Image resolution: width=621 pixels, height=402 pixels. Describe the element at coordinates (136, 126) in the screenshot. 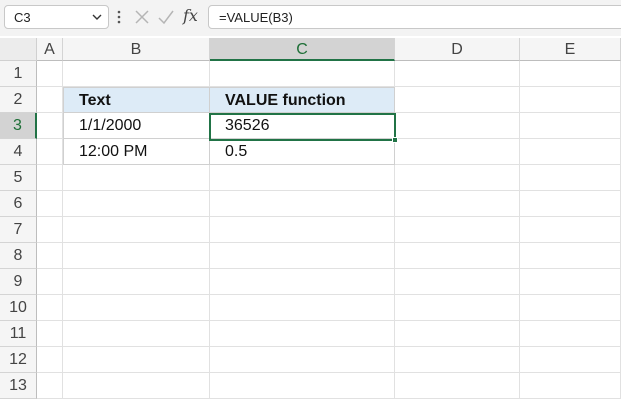

I see `table-cell-b3: 1/1/2000` at that location.